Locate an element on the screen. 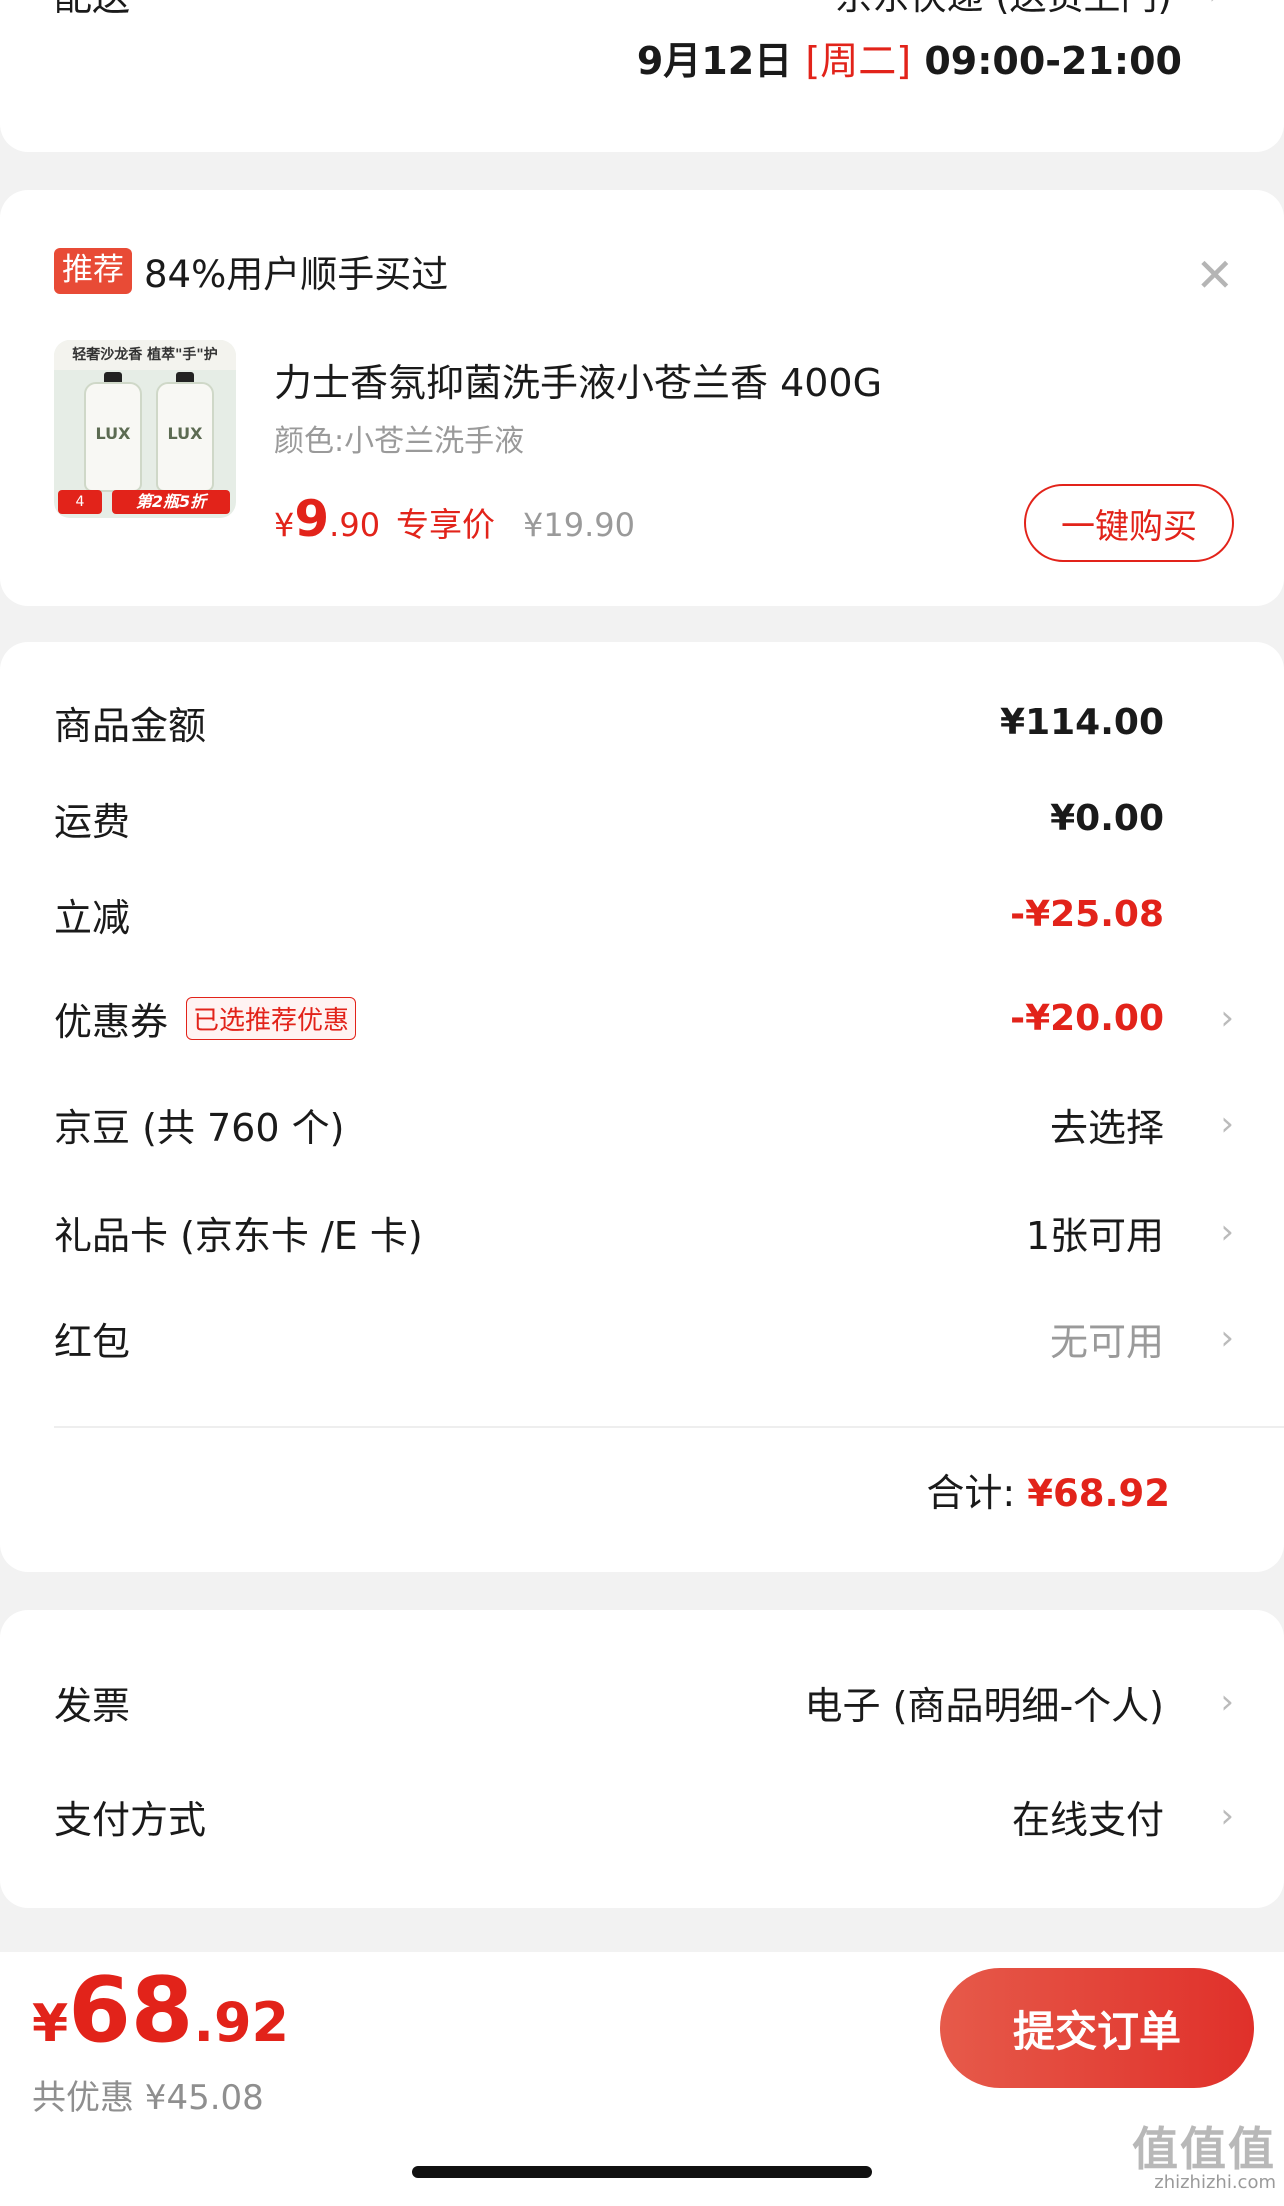 The image size is (1284, 2206). watermark-url: zhizhizhi.com is located at coordinates (1215, 2182).